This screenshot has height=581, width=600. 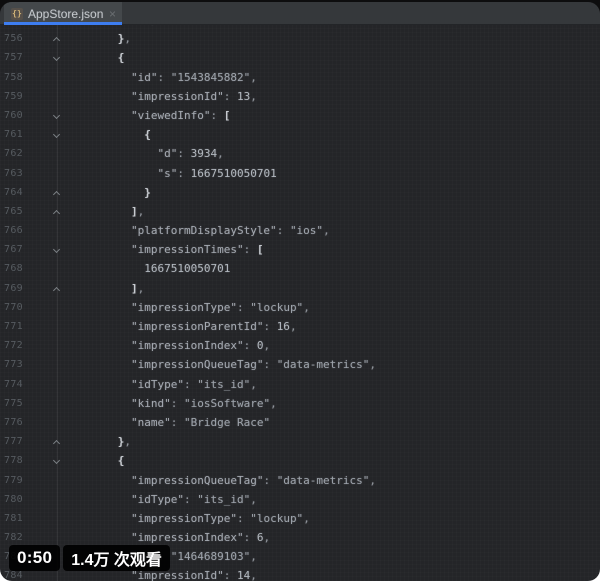 What do you see at coordinates (230, 231) in the screenshot?
I see `code-text: "platformDisplayStyle": "ios",` at bounding box center [230, 231].